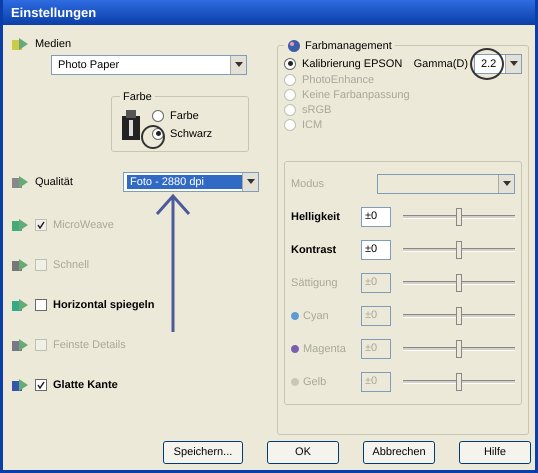 Image resolution: width=538 pixels, height=473 pixels. Describe the element at coordinates (71, 264) in the screenshot. I see `option-label: Schnell` at that location.